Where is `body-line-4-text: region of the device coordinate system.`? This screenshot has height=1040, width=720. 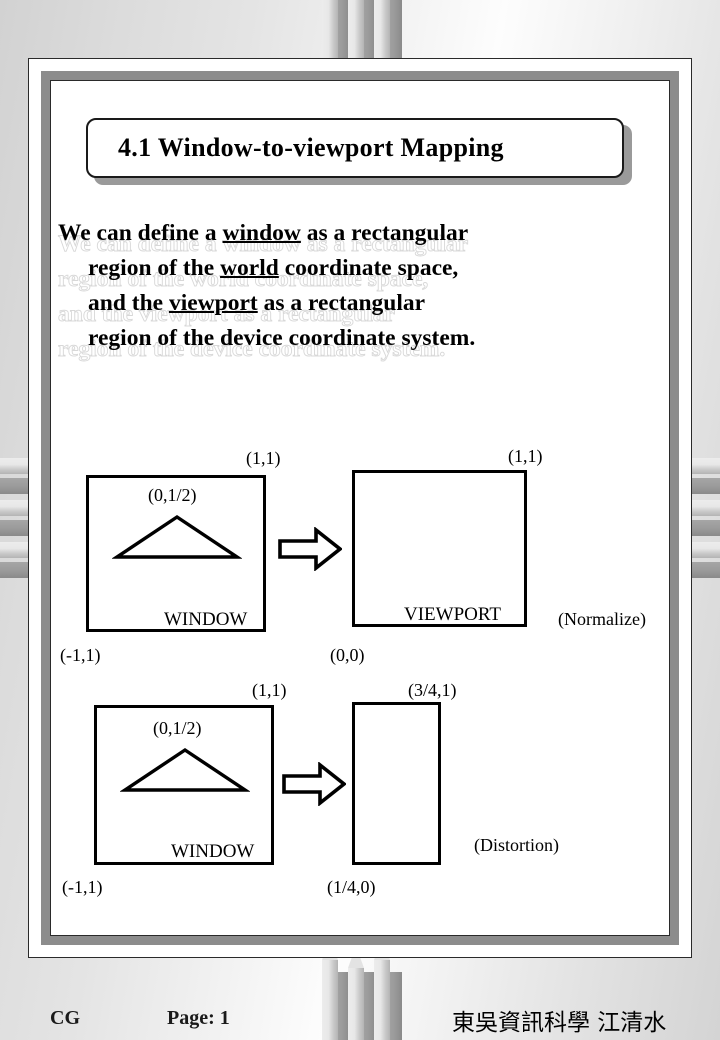
body-line-4-text: region of the device coordinate system. is located at coordinates (282, 338).